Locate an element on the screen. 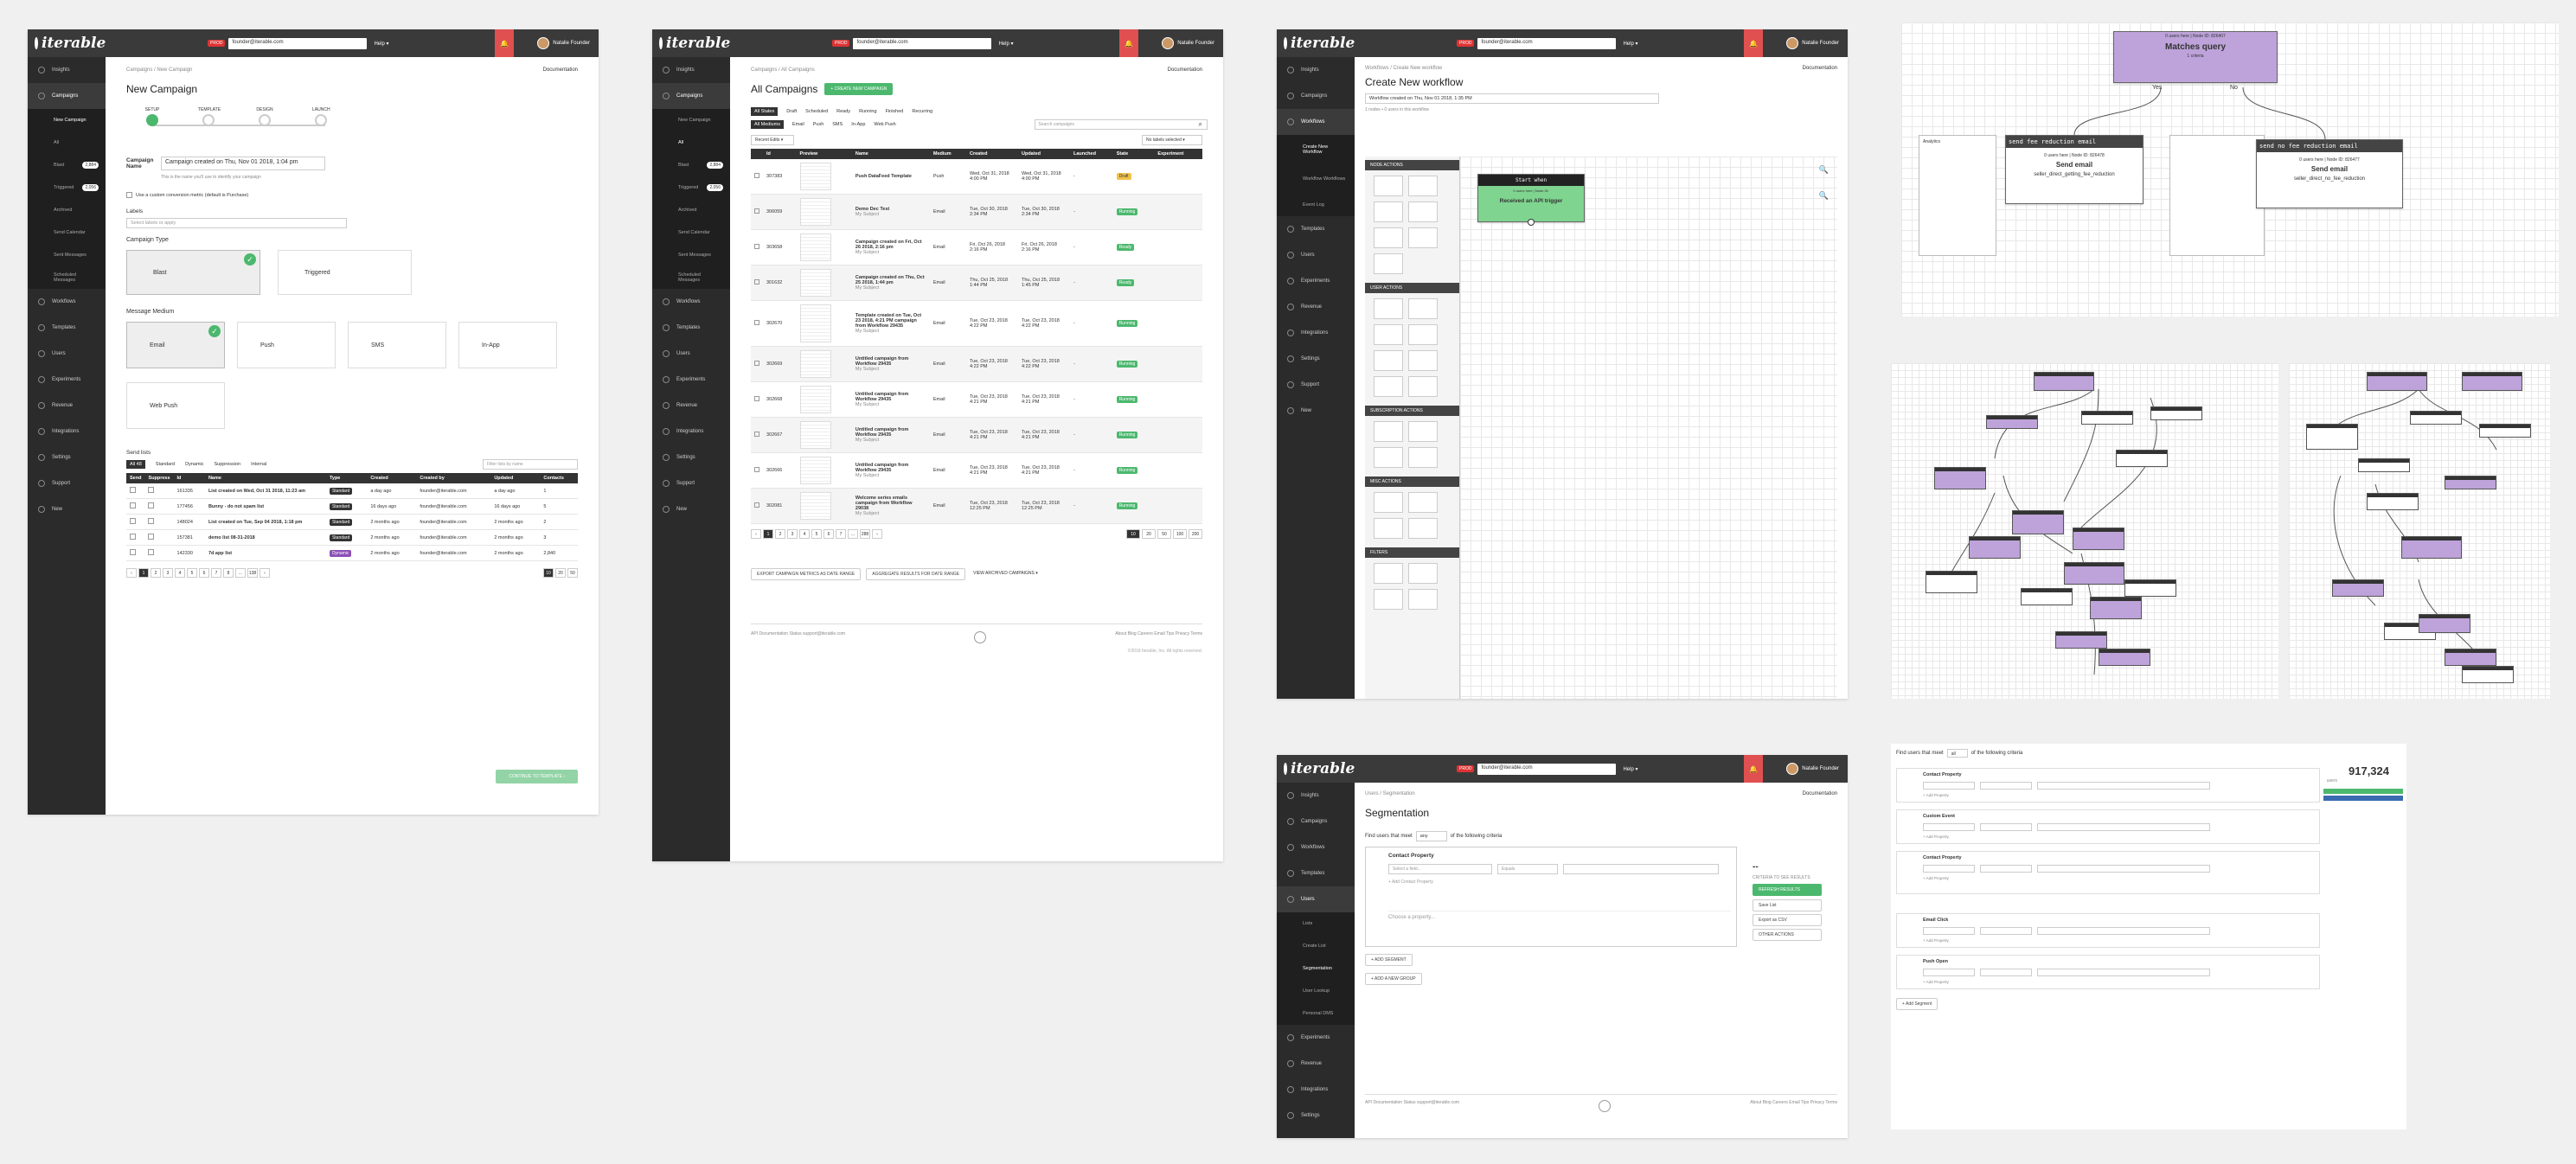  export-metrics-button: EXPORT CAMPAIGN METRICS AS DATE RANGE is located at coordinates (806, 574).